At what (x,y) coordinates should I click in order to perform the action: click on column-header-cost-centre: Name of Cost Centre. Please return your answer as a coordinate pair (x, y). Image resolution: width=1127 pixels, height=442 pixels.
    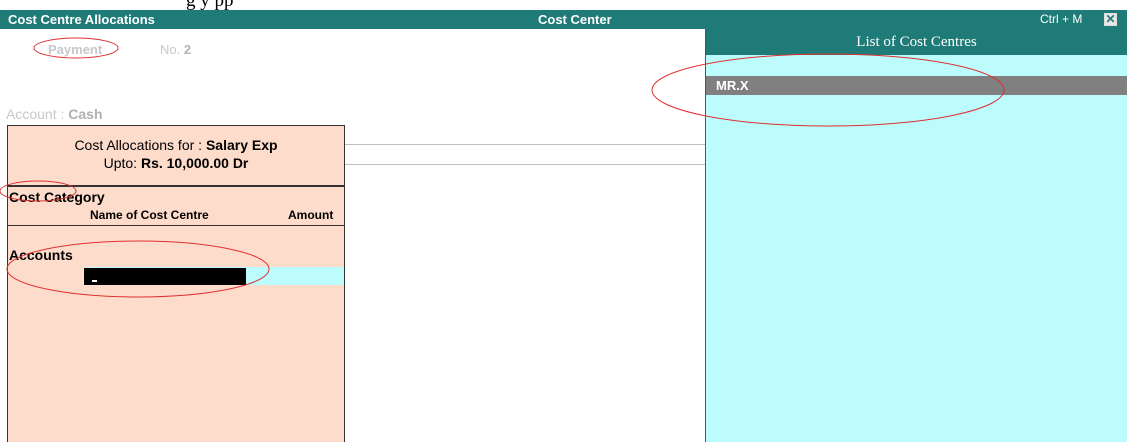
    Looking at the image, I should click on (149, 215).